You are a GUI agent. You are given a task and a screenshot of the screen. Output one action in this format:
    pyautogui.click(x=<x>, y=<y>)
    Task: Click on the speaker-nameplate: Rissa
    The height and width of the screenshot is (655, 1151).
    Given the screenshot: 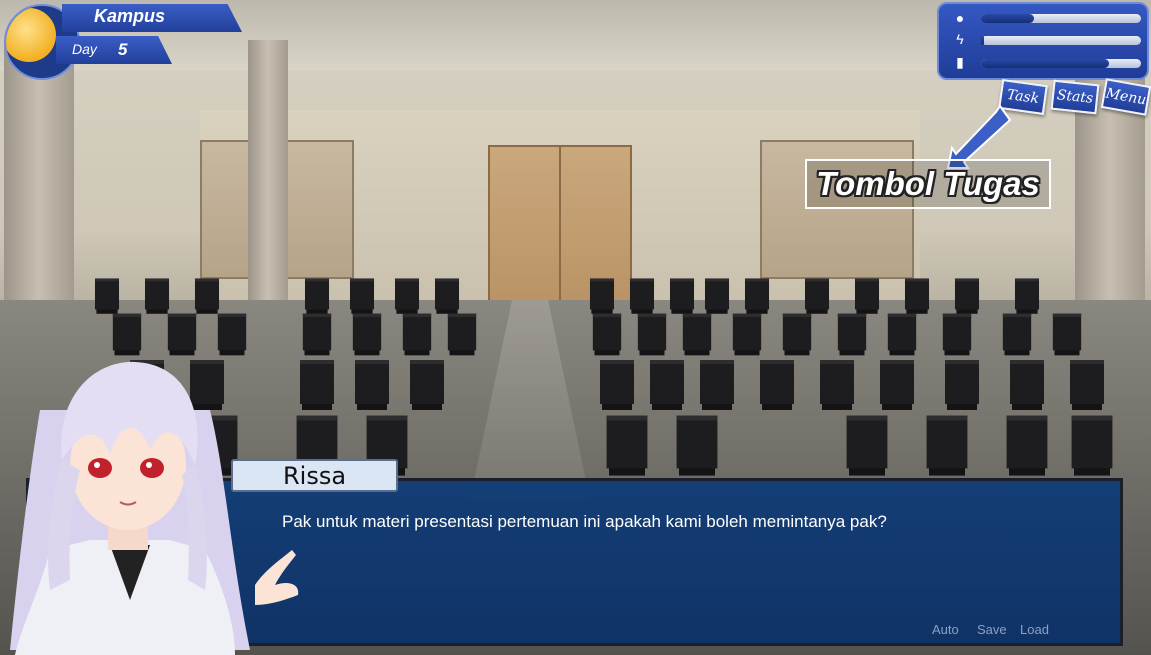 What is the action you would take?
    pyautogui.click(x=314, y=475)
    